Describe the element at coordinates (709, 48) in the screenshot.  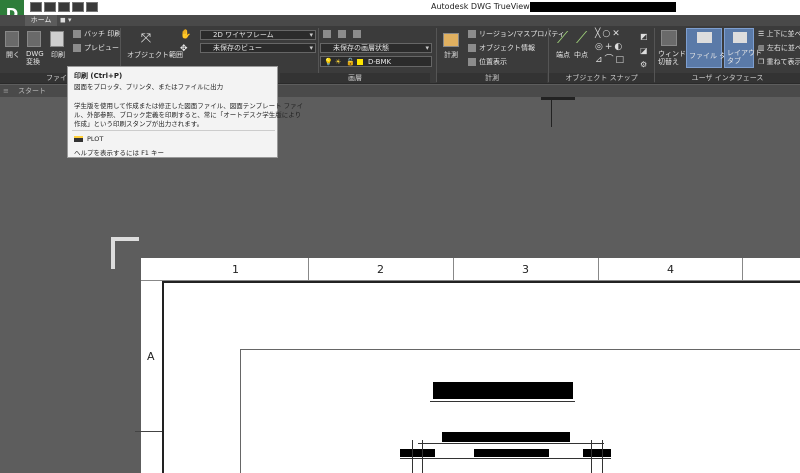
I see `file-tab-toggle: ファイル タブ` at that location.